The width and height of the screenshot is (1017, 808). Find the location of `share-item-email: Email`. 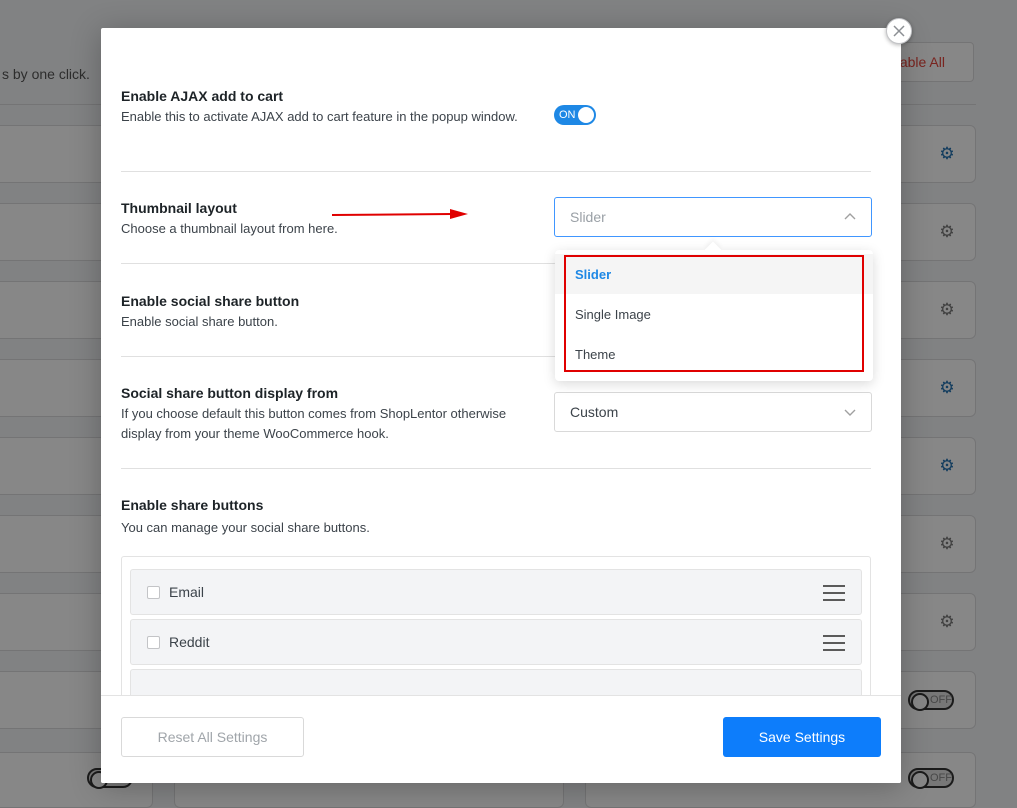

share-item-email: Email is located at coordinates (496, 592).